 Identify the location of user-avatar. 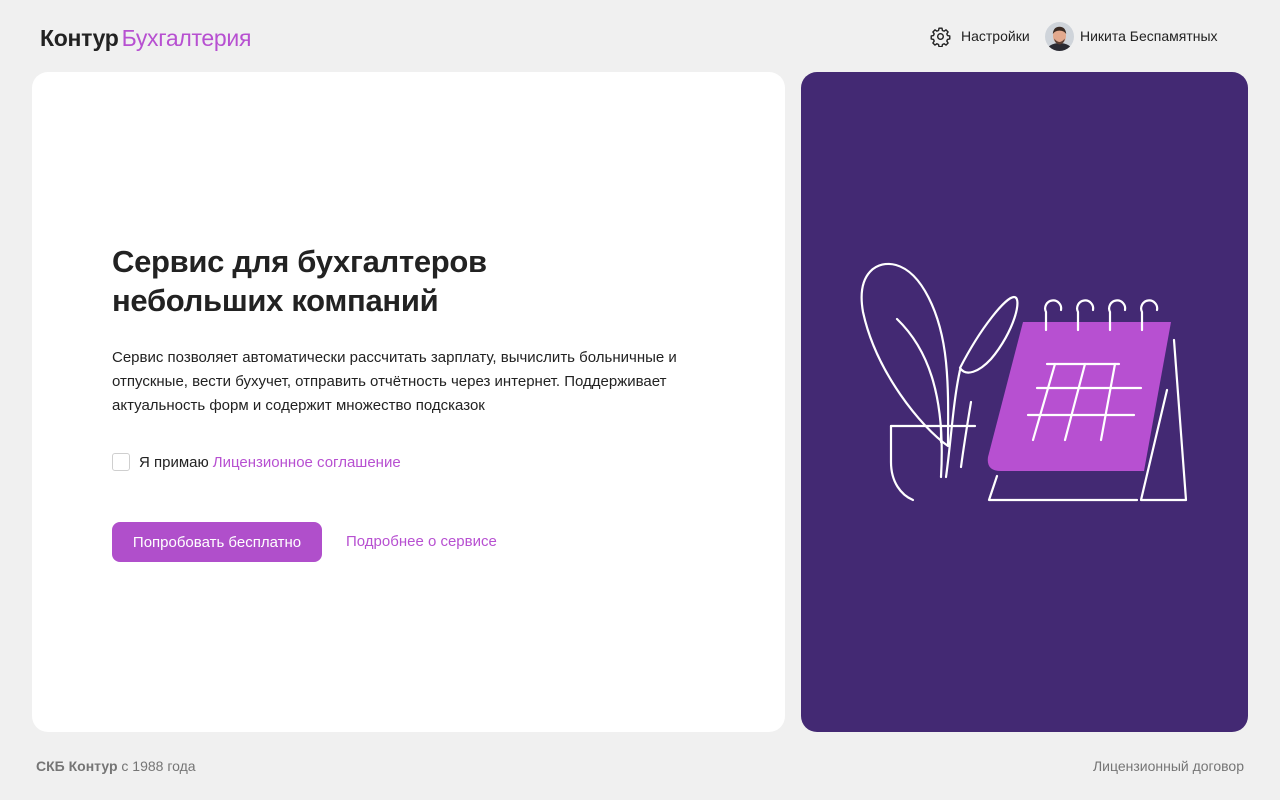
(1059, 36).